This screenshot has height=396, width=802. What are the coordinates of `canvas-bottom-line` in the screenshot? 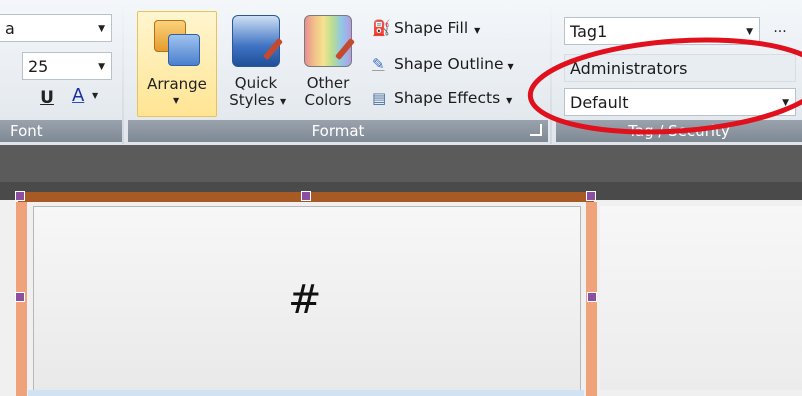 It's located at (306, 393).